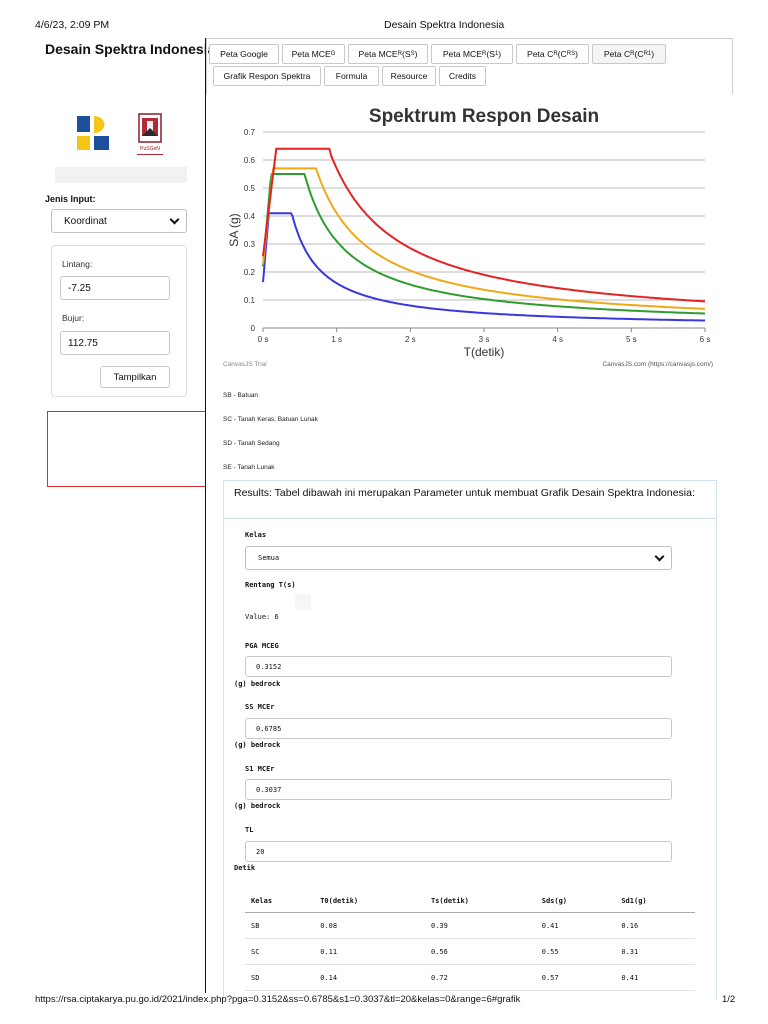 Image resolution: width=768 pixels, height=1024 pixels. What do you see at coordinates (83, 343) in the screenshot?
I see `bujur-value: 112.75` at bounding box center [83, 343].